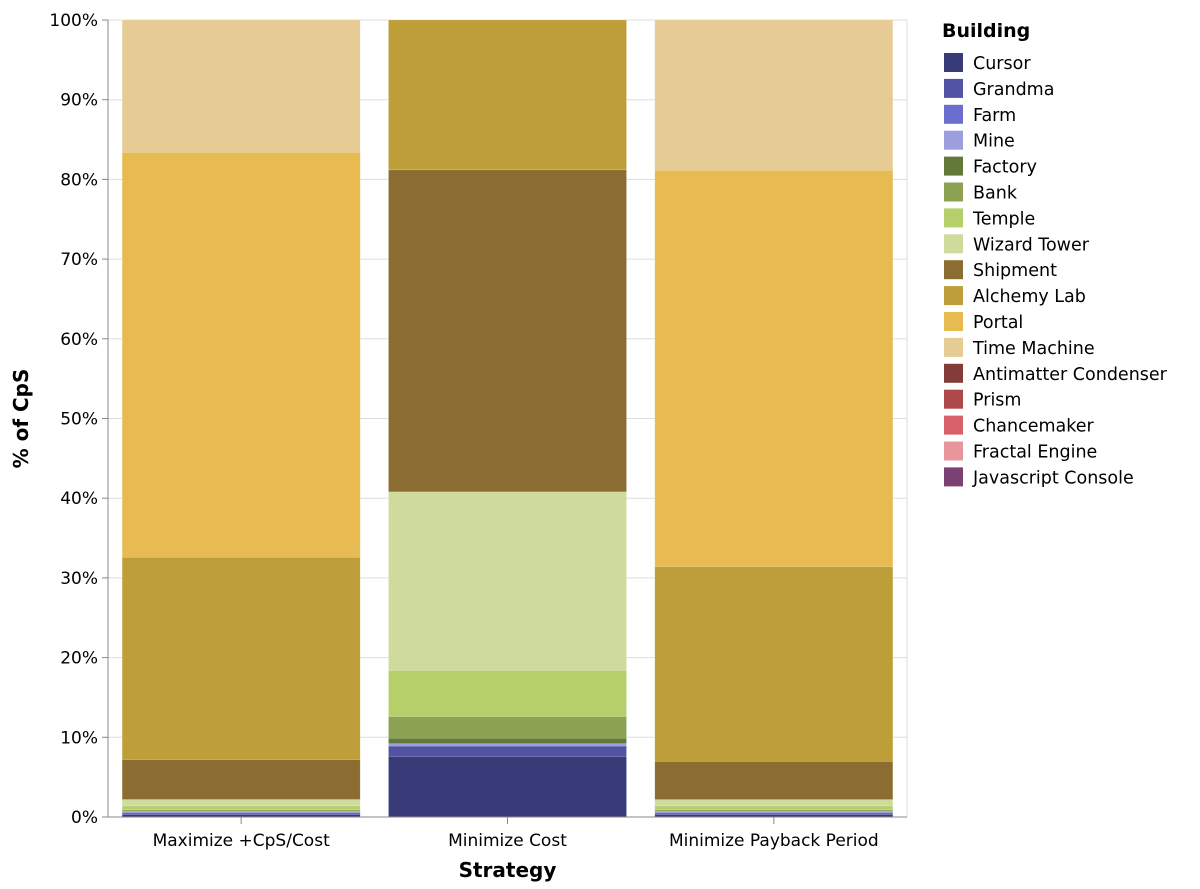 This screenshot has width=1200, height=889. What do you see at coordinates (998, 323) in the screenshot?
I see `legend-label: Portal` at bounding box center [998, 323].